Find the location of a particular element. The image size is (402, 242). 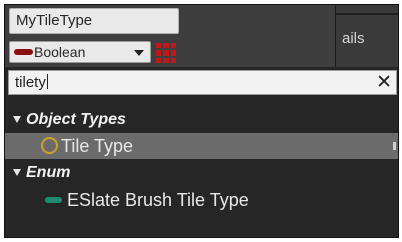

container-type-grid-icon is located at coordinates (166, 53).